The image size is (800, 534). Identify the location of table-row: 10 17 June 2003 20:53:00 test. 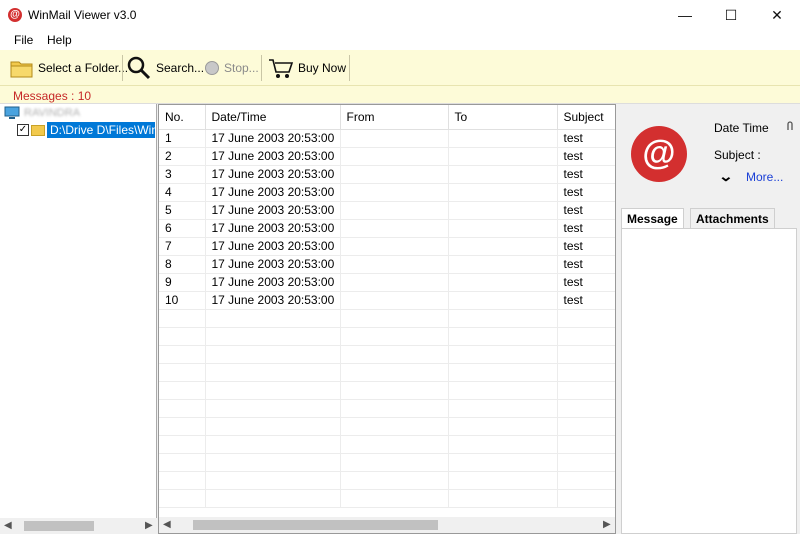
(387, 300).